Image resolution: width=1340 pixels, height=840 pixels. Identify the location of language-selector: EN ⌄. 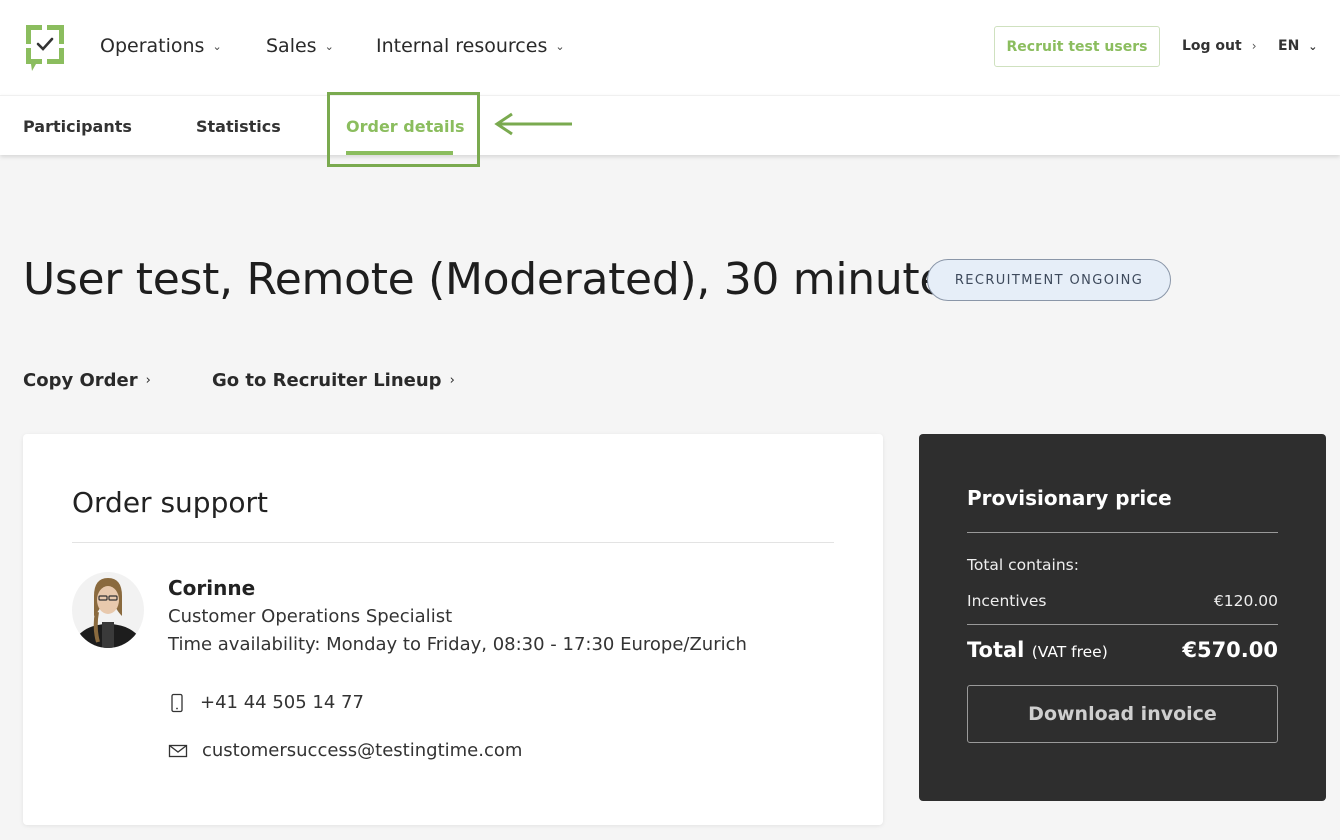
(1298, 46).